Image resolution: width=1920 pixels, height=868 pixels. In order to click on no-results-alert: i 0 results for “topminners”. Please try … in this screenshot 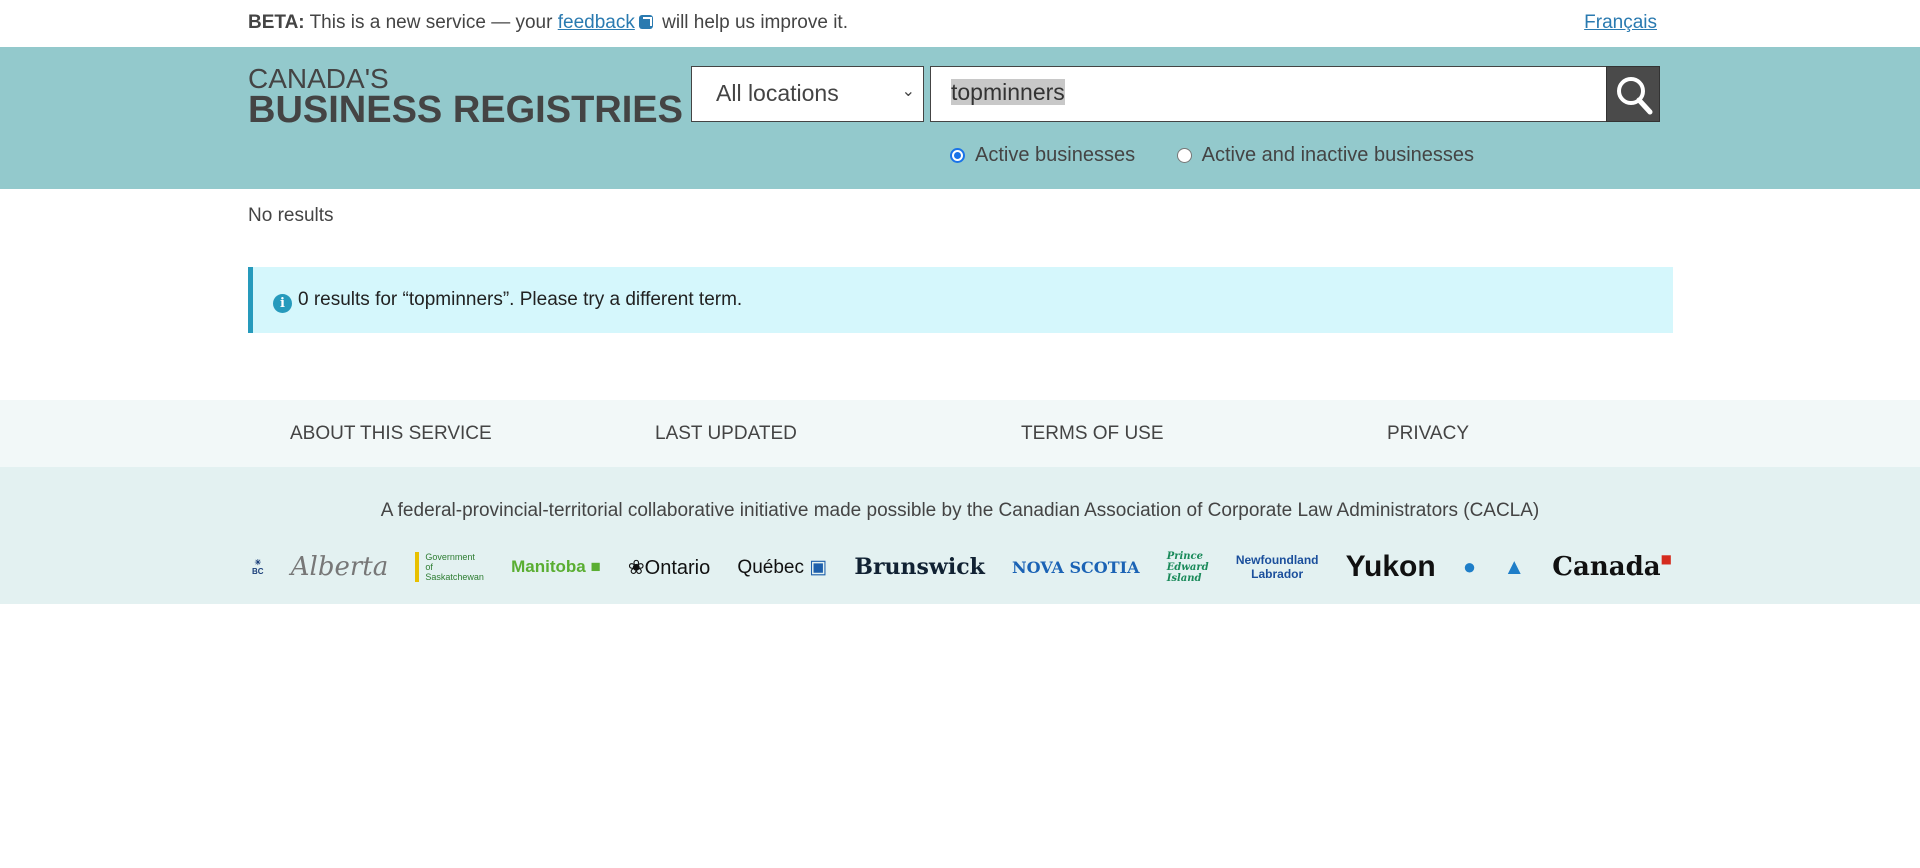, I will do `click(960, 300)`.